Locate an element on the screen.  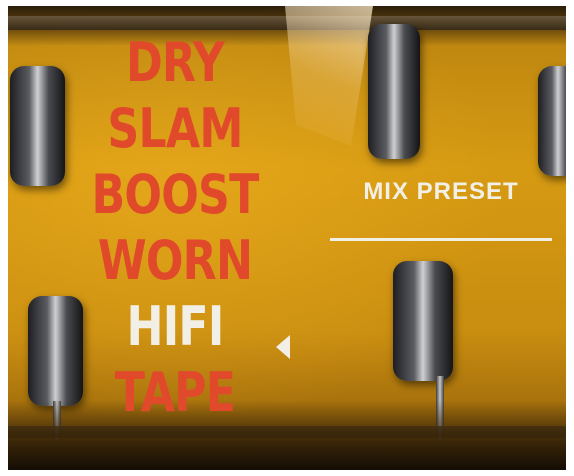
mix-preset-underline is located at coordinates (441, 239).